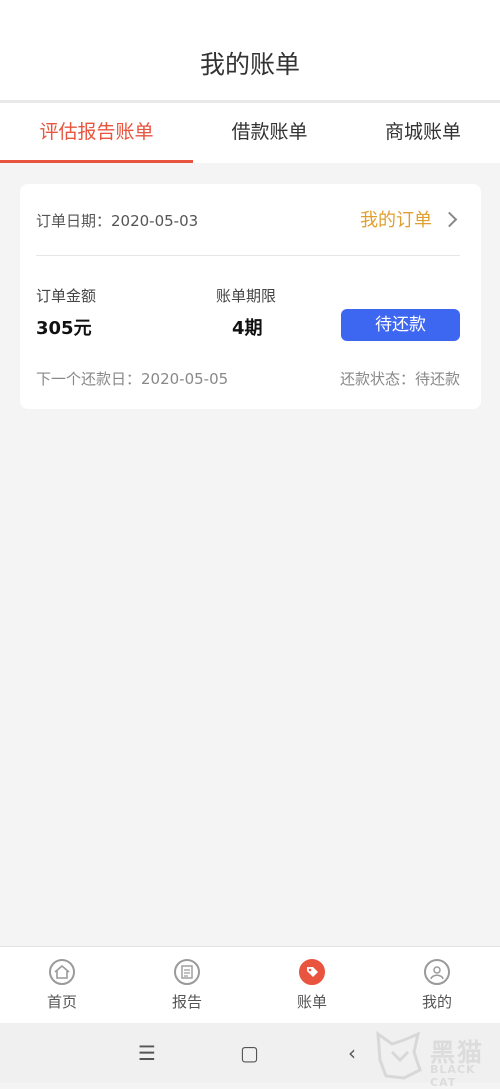 This screenshot has height=1089, width=500. Describe the element at coordinates (66, 296) in the screenshot. I see `order-amount-label: 订单金额` at that location.